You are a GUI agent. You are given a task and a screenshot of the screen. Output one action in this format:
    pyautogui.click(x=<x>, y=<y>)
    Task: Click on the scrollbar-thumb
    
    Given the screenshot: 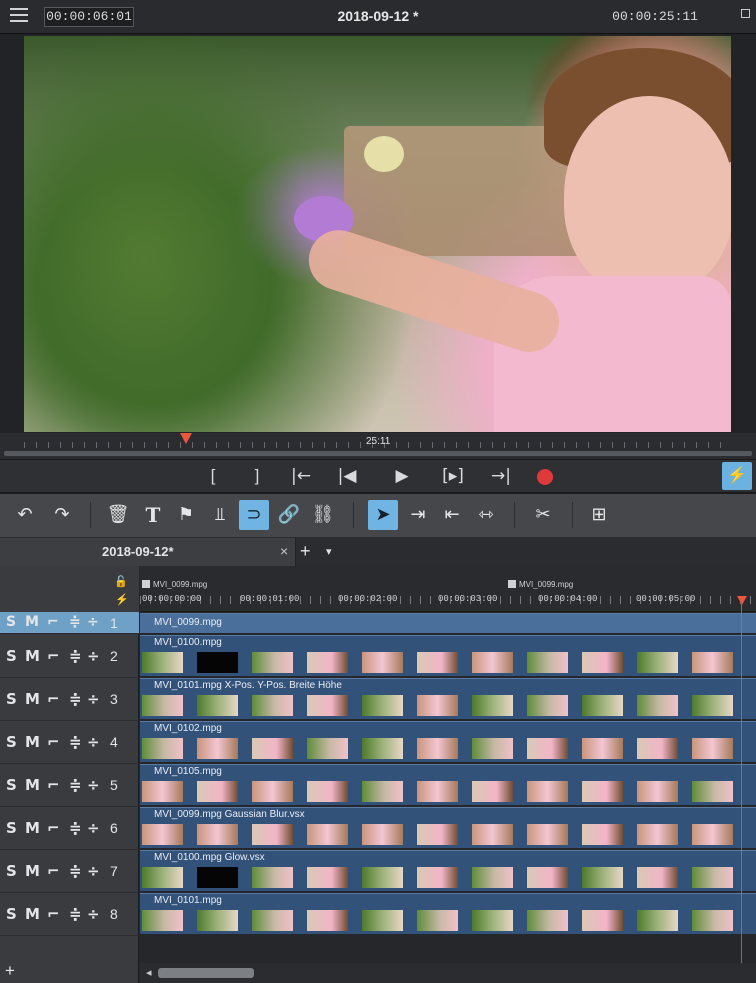 What is the action you would take?
    pyautogui.click(x=206, y=973)
    